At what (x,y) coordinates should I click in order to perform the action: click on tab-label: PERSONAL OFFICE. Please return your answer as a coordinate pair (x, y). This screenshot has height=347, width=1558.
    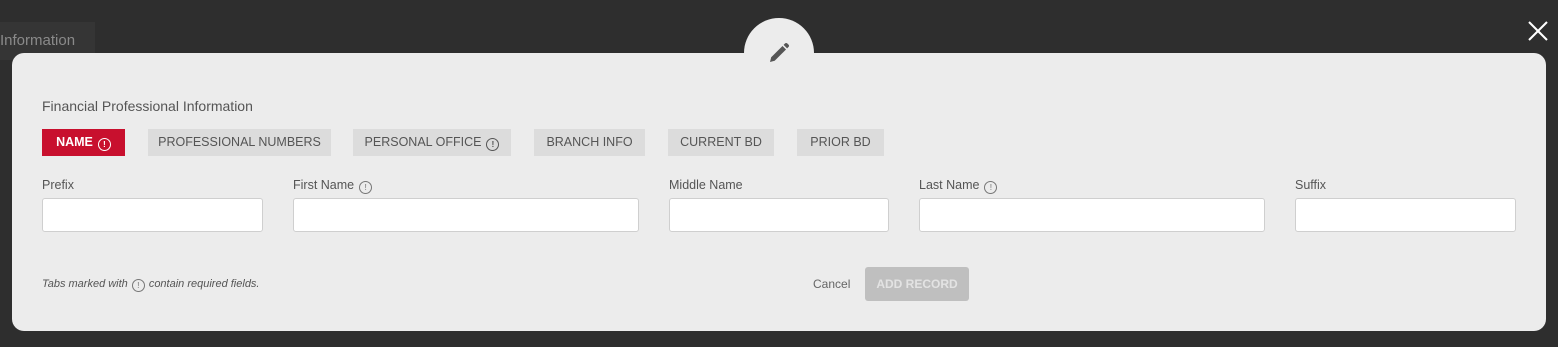
    Looking at the image, I should click on (423, 142).